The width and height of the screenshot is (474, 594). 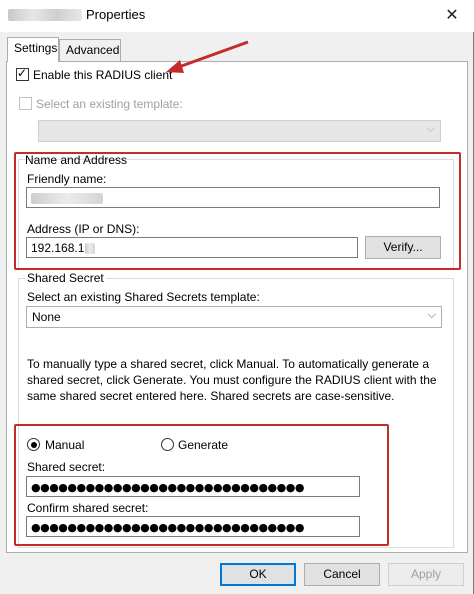 I want to click on enable-radius-client-checkbox: ✓, so click(x=22, y=73).